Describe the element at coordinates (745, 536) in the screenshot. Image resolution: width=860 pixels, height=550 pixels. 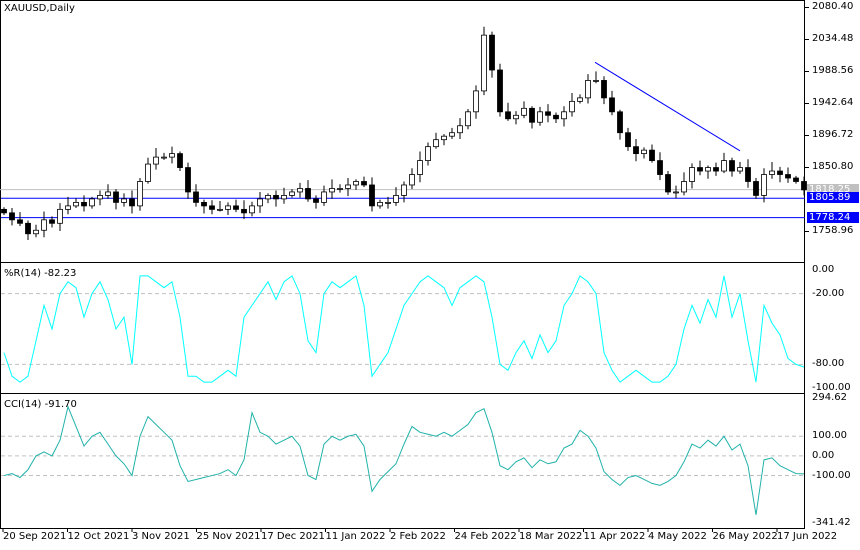
I see `date-label: 26 May 2022` at that location.